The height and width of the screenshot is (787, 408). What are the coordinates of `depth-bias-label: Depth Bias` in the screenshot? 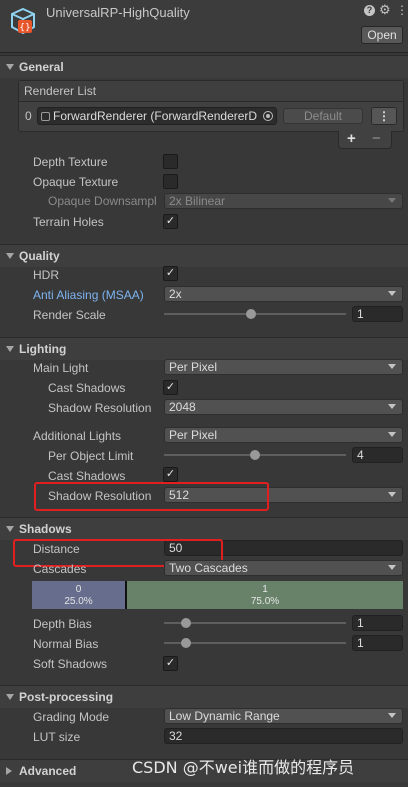 It's located at (62, 624).